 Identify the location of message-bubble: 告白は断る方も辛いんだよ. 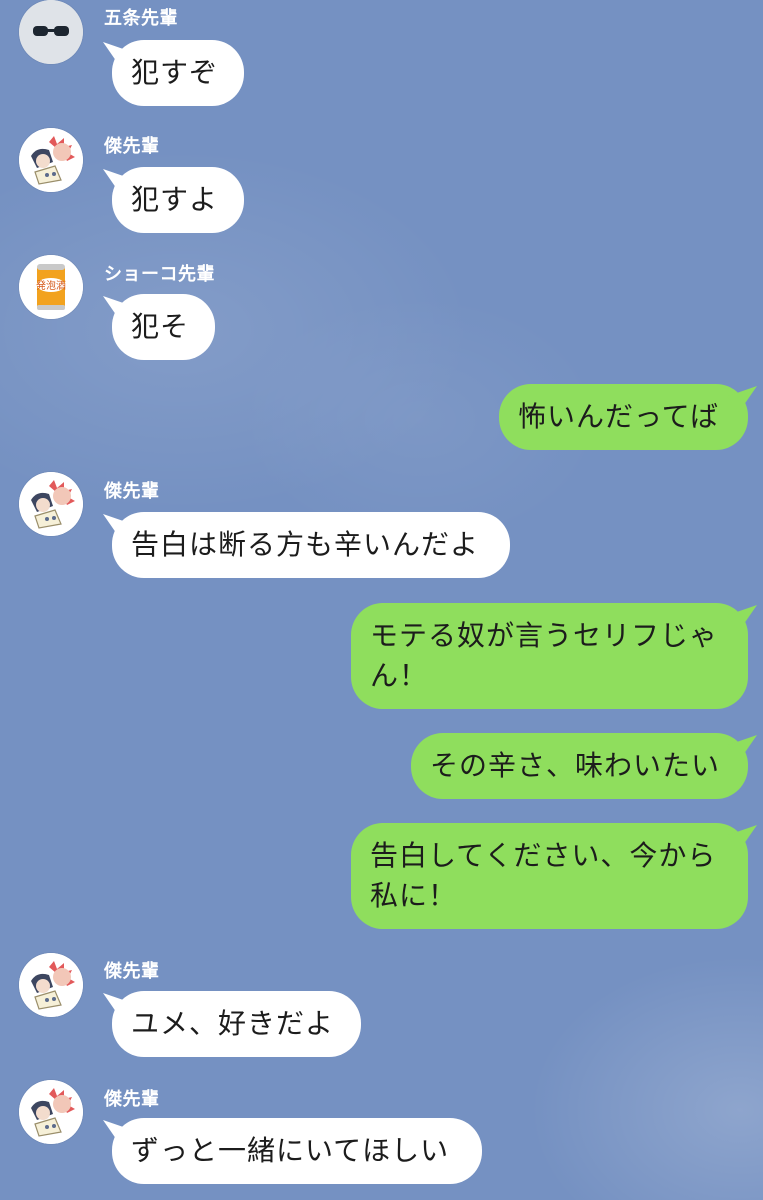
(311, 545).